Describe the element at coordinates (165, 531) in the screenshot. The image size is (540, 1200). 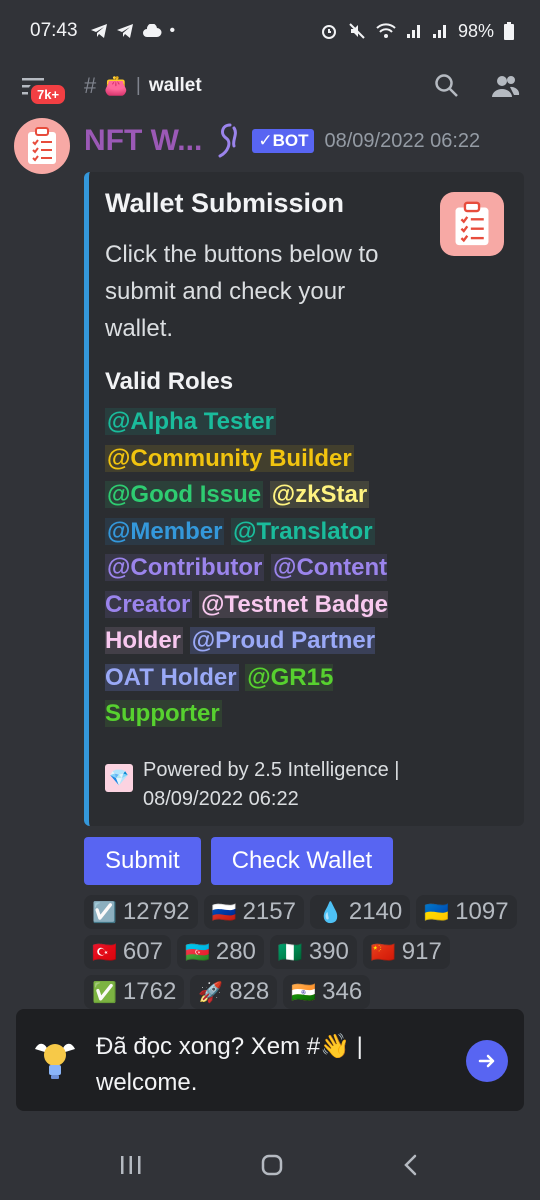
I see `role-mention: @Member` at that location.